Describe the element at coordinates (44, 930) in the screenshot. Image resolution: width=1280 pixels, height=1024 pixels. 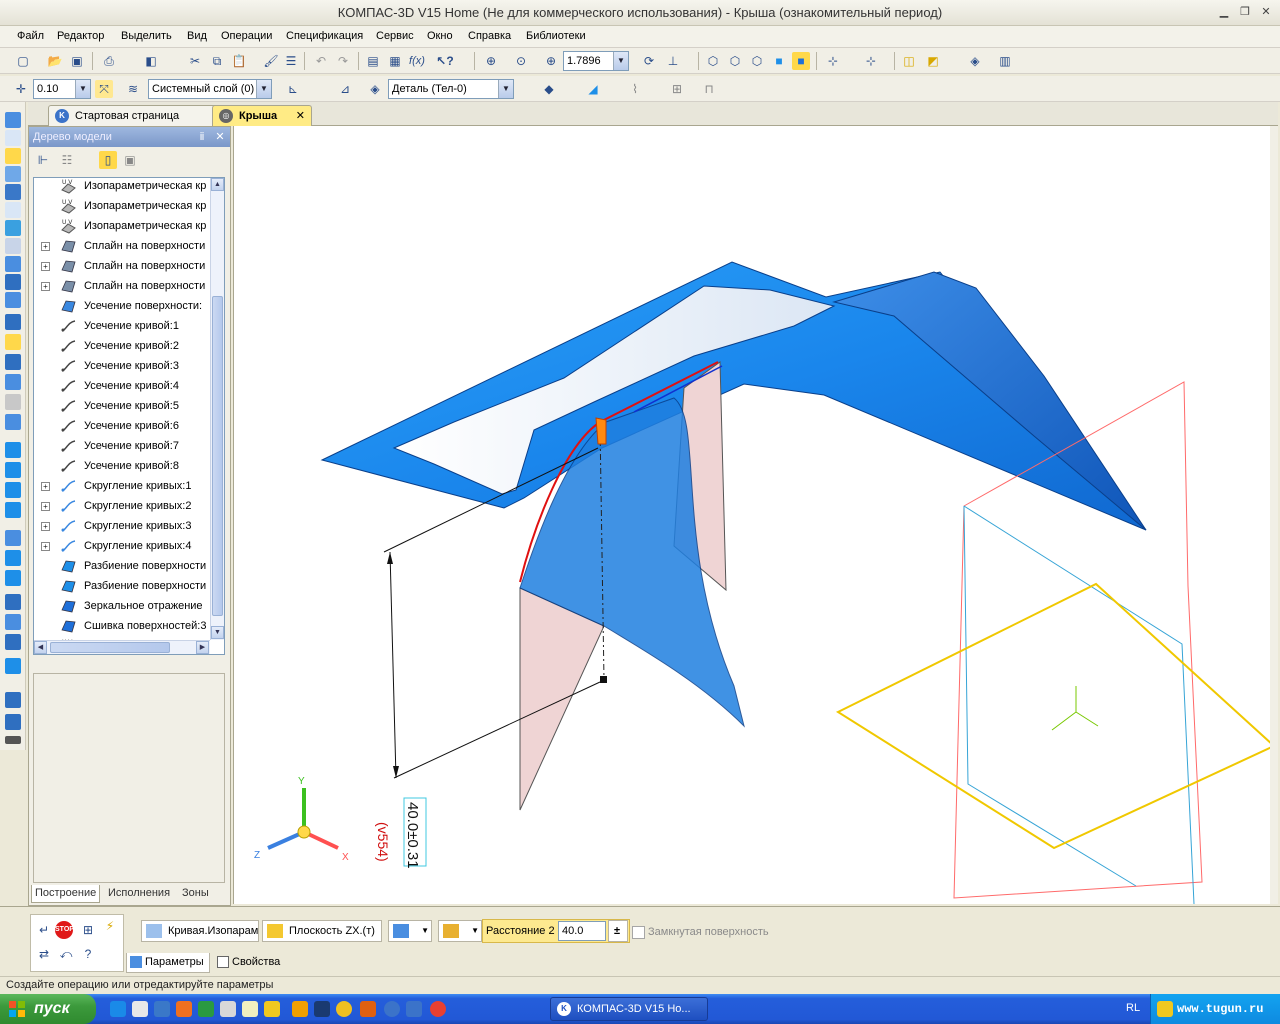
I see `create-object-icon: ↵` at that location.